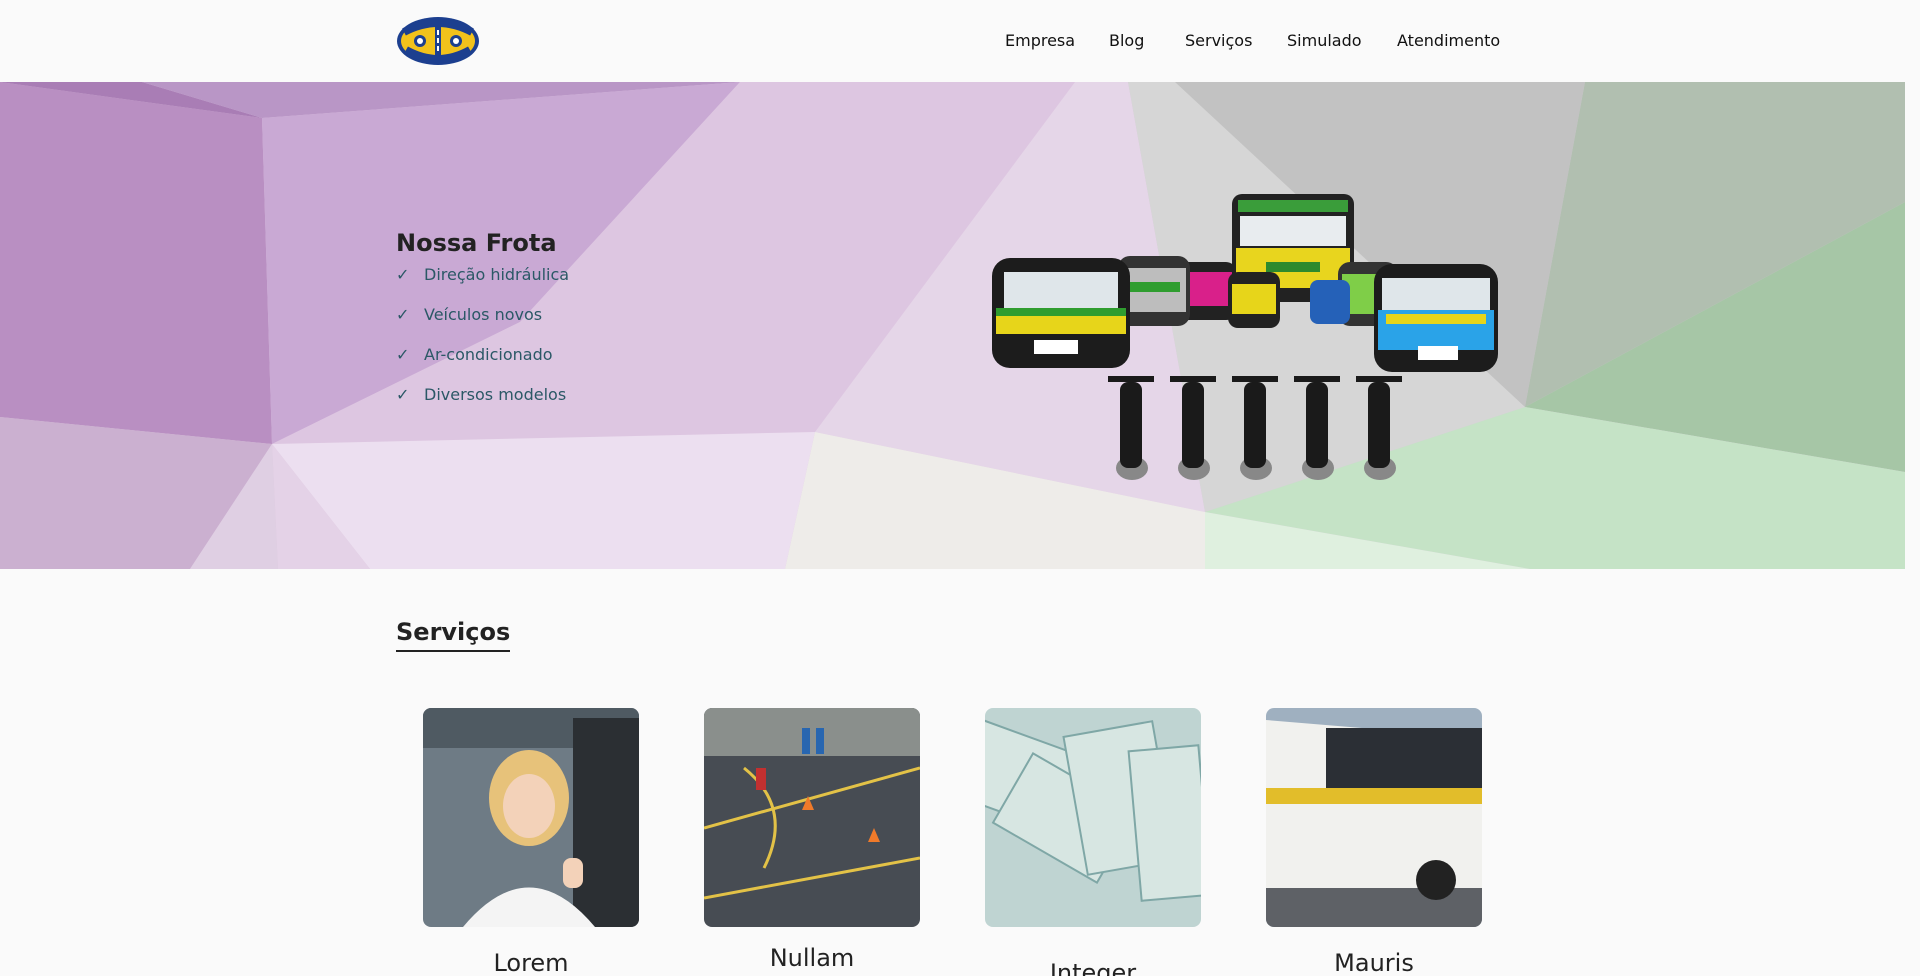 Image resolution: width=1920 pixels, height=976 pixels. I want to click on motorcycles-row, so click(1255, 428).